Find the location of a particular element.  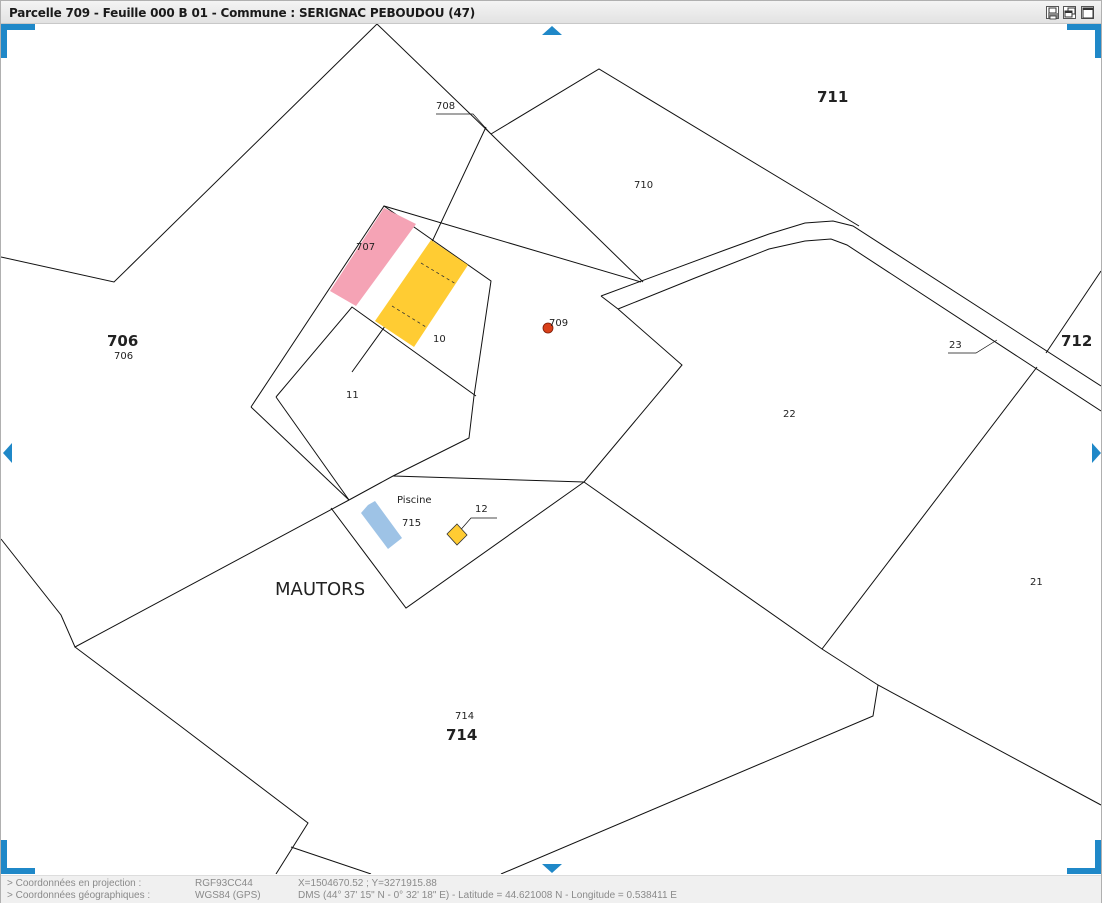

print-icon is located at coordinates (1052, 13).